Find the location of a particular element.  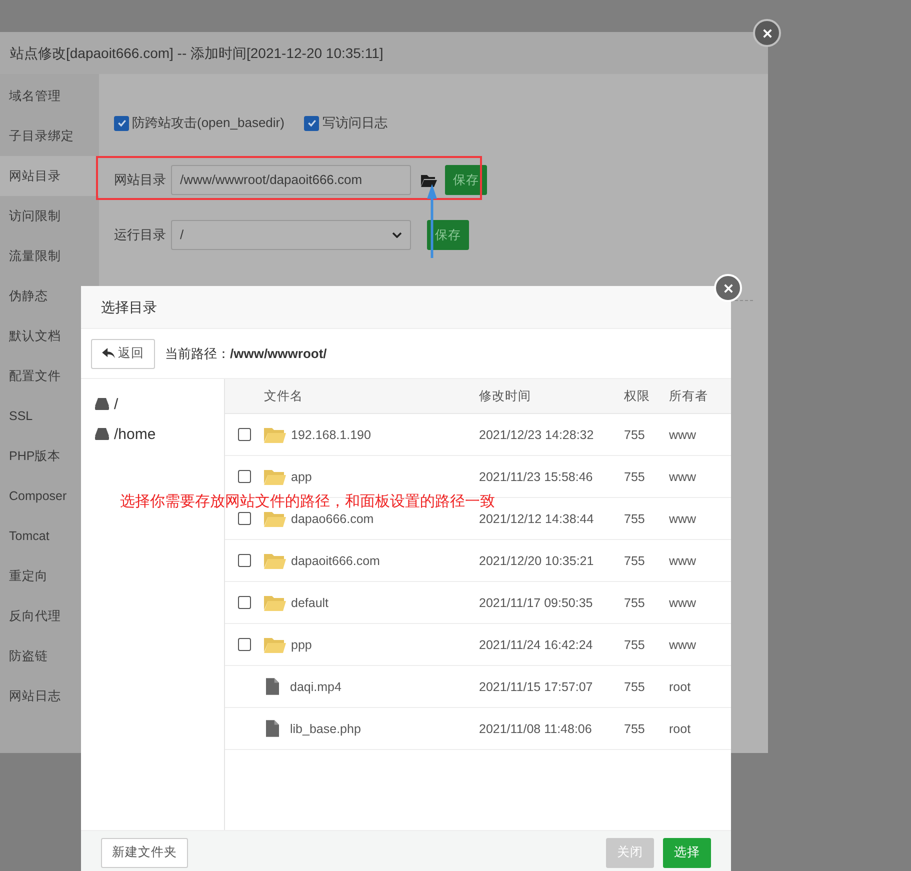

table-cell-text: 2021/11/17 09:50:35 is located at coordinates (536, 603).